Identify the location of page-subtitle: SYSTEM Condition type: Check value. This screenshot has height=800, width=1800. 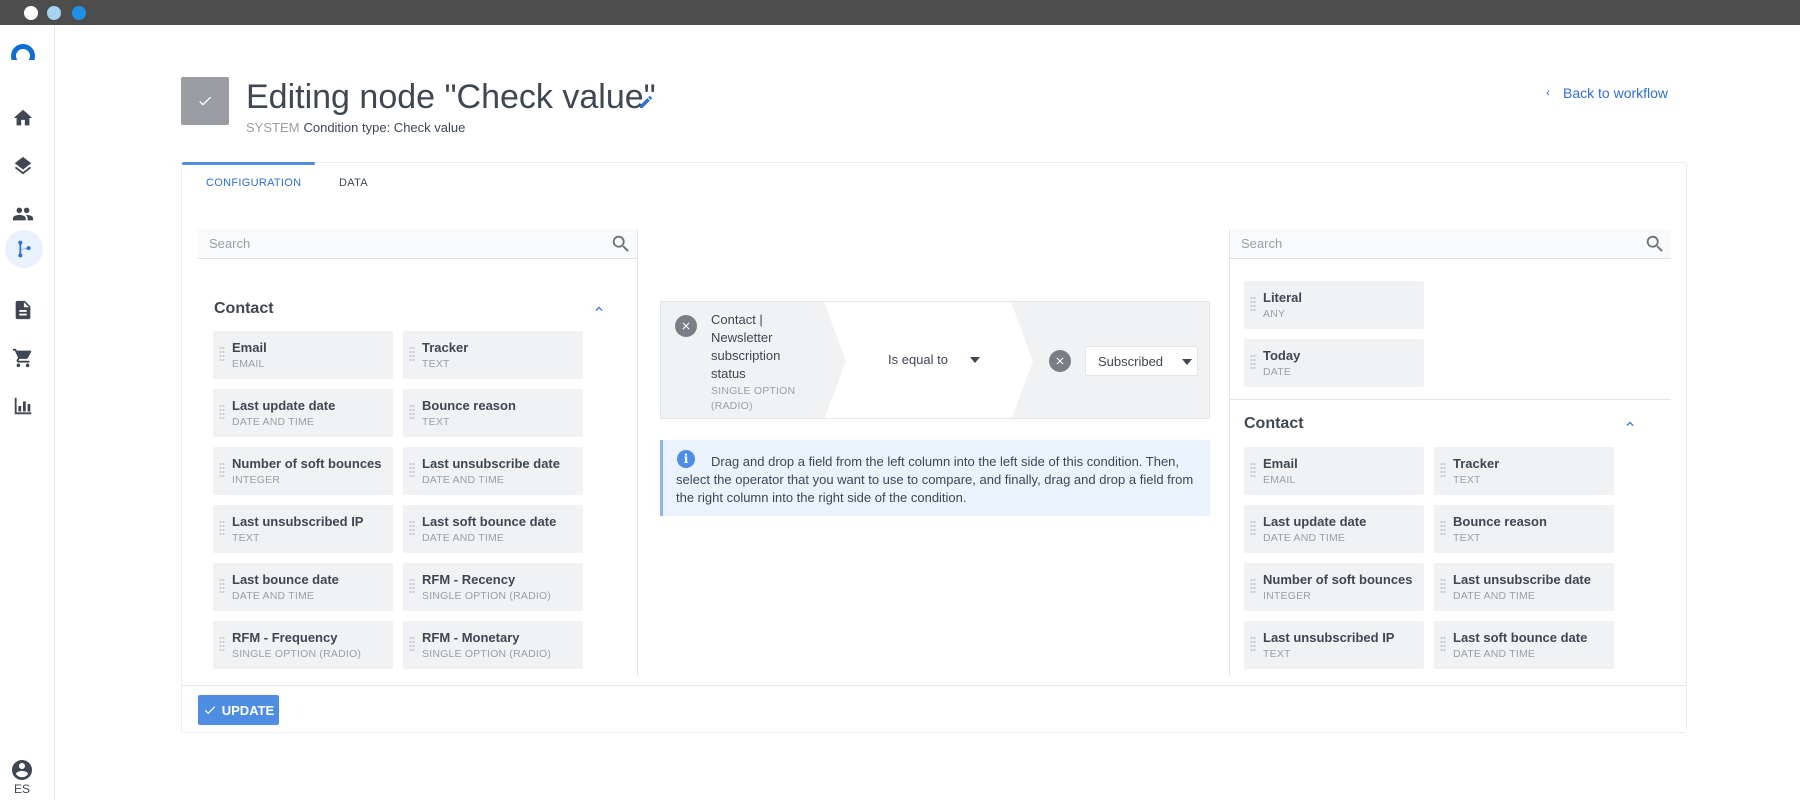
(355, 127).